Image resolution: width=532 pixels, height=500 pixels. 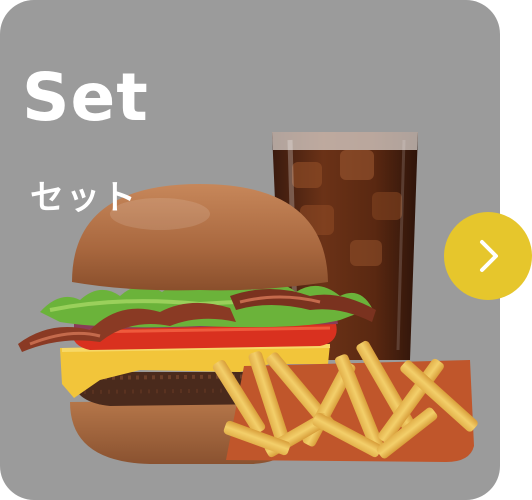 What do you see at coordinates (345, 401) in the screenshot?
I see `french-fries` at bounding box center [345, 401].